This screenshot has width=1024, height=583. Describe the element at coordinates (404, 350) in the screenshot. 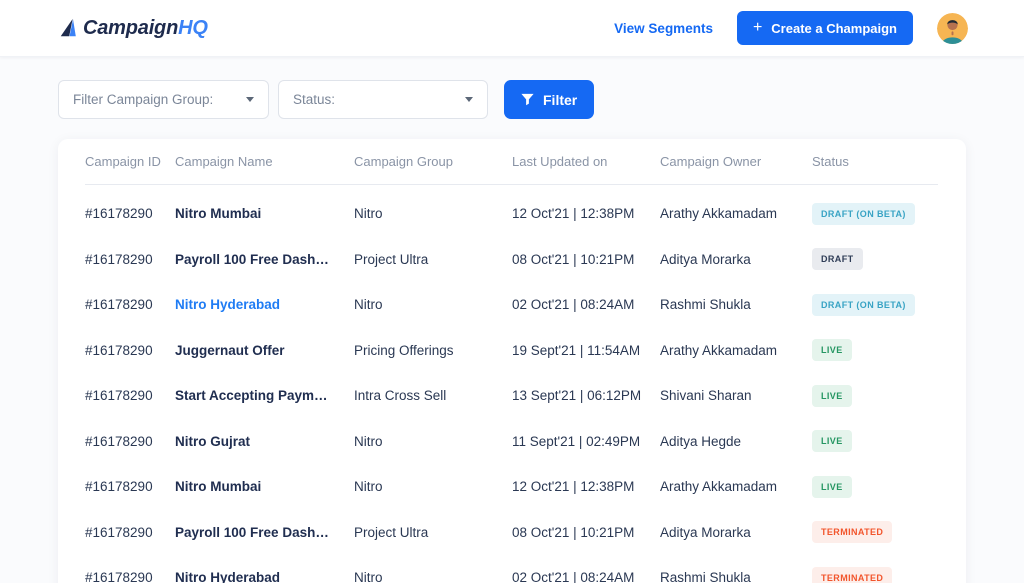

I see `cell-campaign-group: Pricing Offerings` at that location.